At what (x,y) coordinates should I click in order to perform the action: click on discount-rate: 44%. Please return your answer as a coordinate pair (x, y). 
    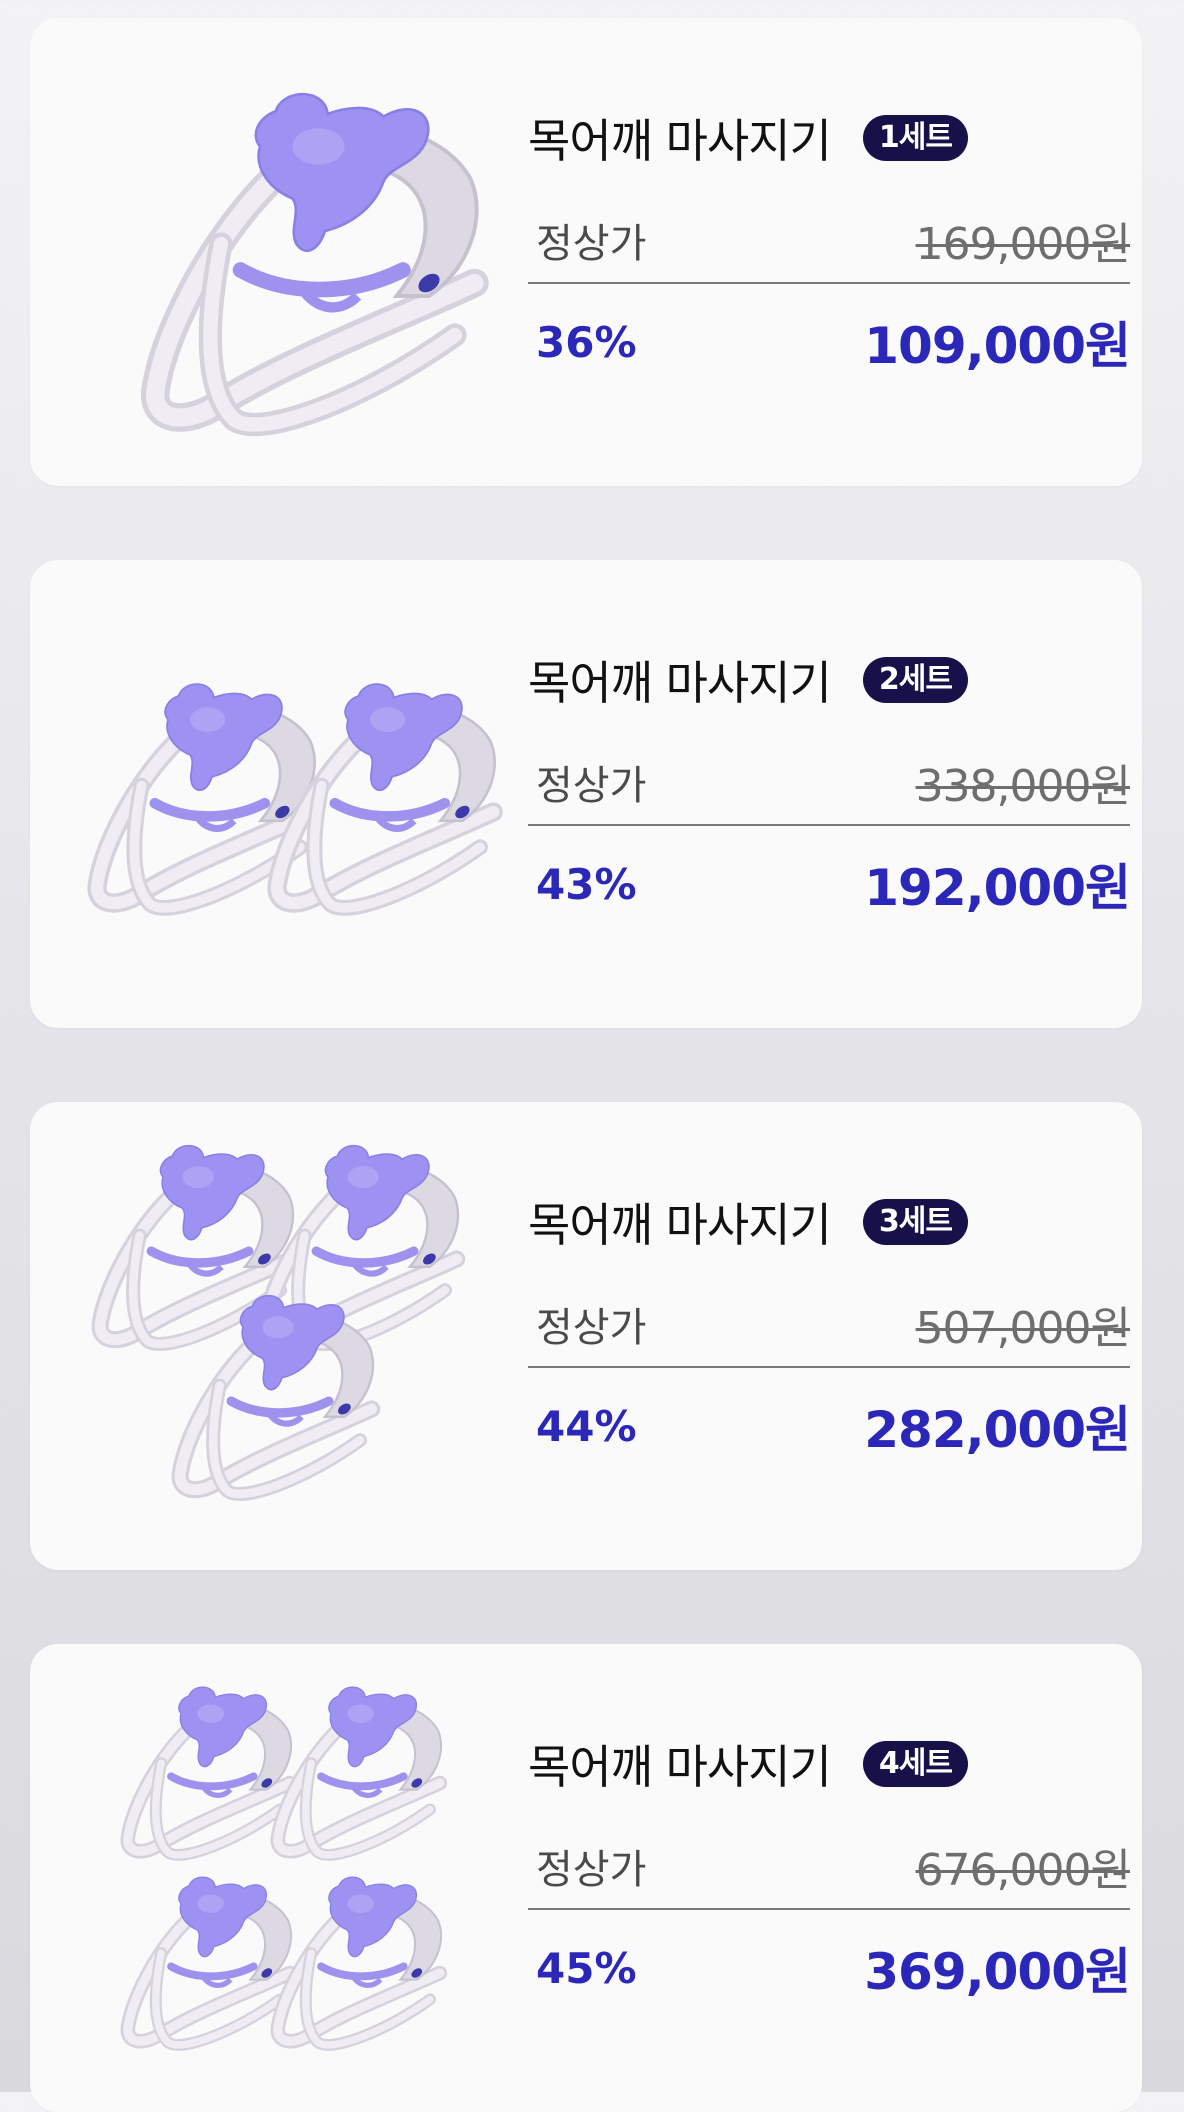
    Looking at the image, I should click on (586, 1426).